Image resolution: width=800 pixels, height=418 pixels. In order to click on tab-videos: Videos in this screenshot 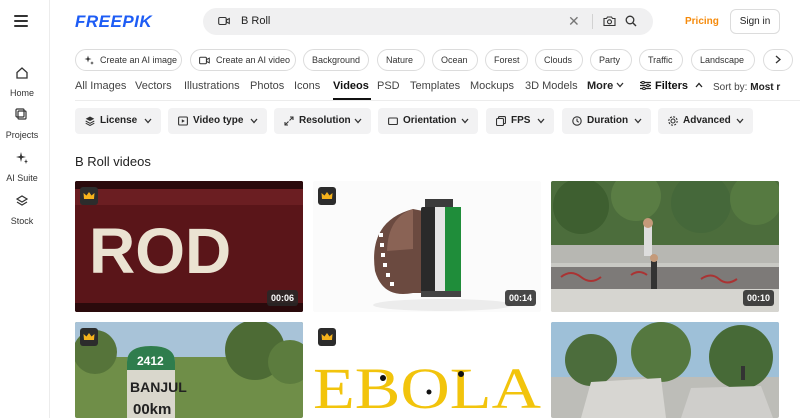, I will do `click(351, 86)`.